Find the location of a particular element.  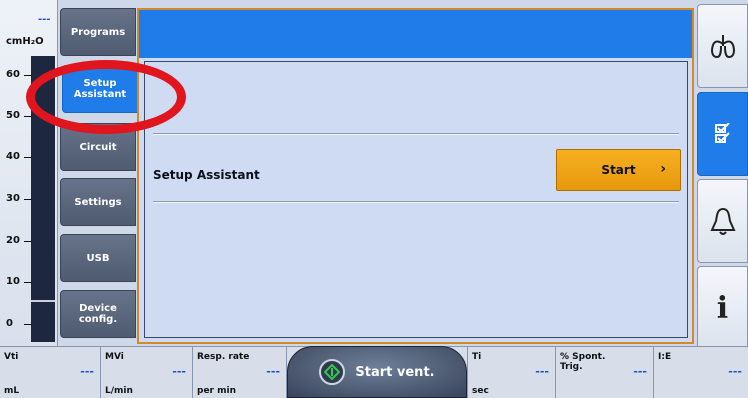

gauge-tick: 40 is located at coordinates (19, 156).